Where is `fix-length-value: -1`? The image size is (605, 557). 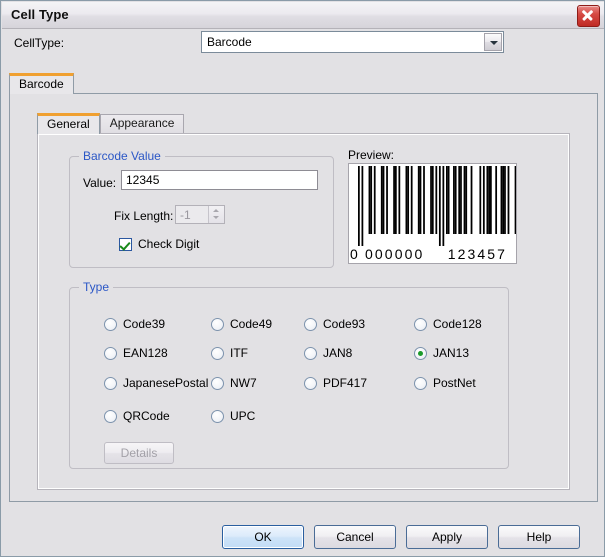 fix-length-value: -1 is located at coordinates (185, 215).